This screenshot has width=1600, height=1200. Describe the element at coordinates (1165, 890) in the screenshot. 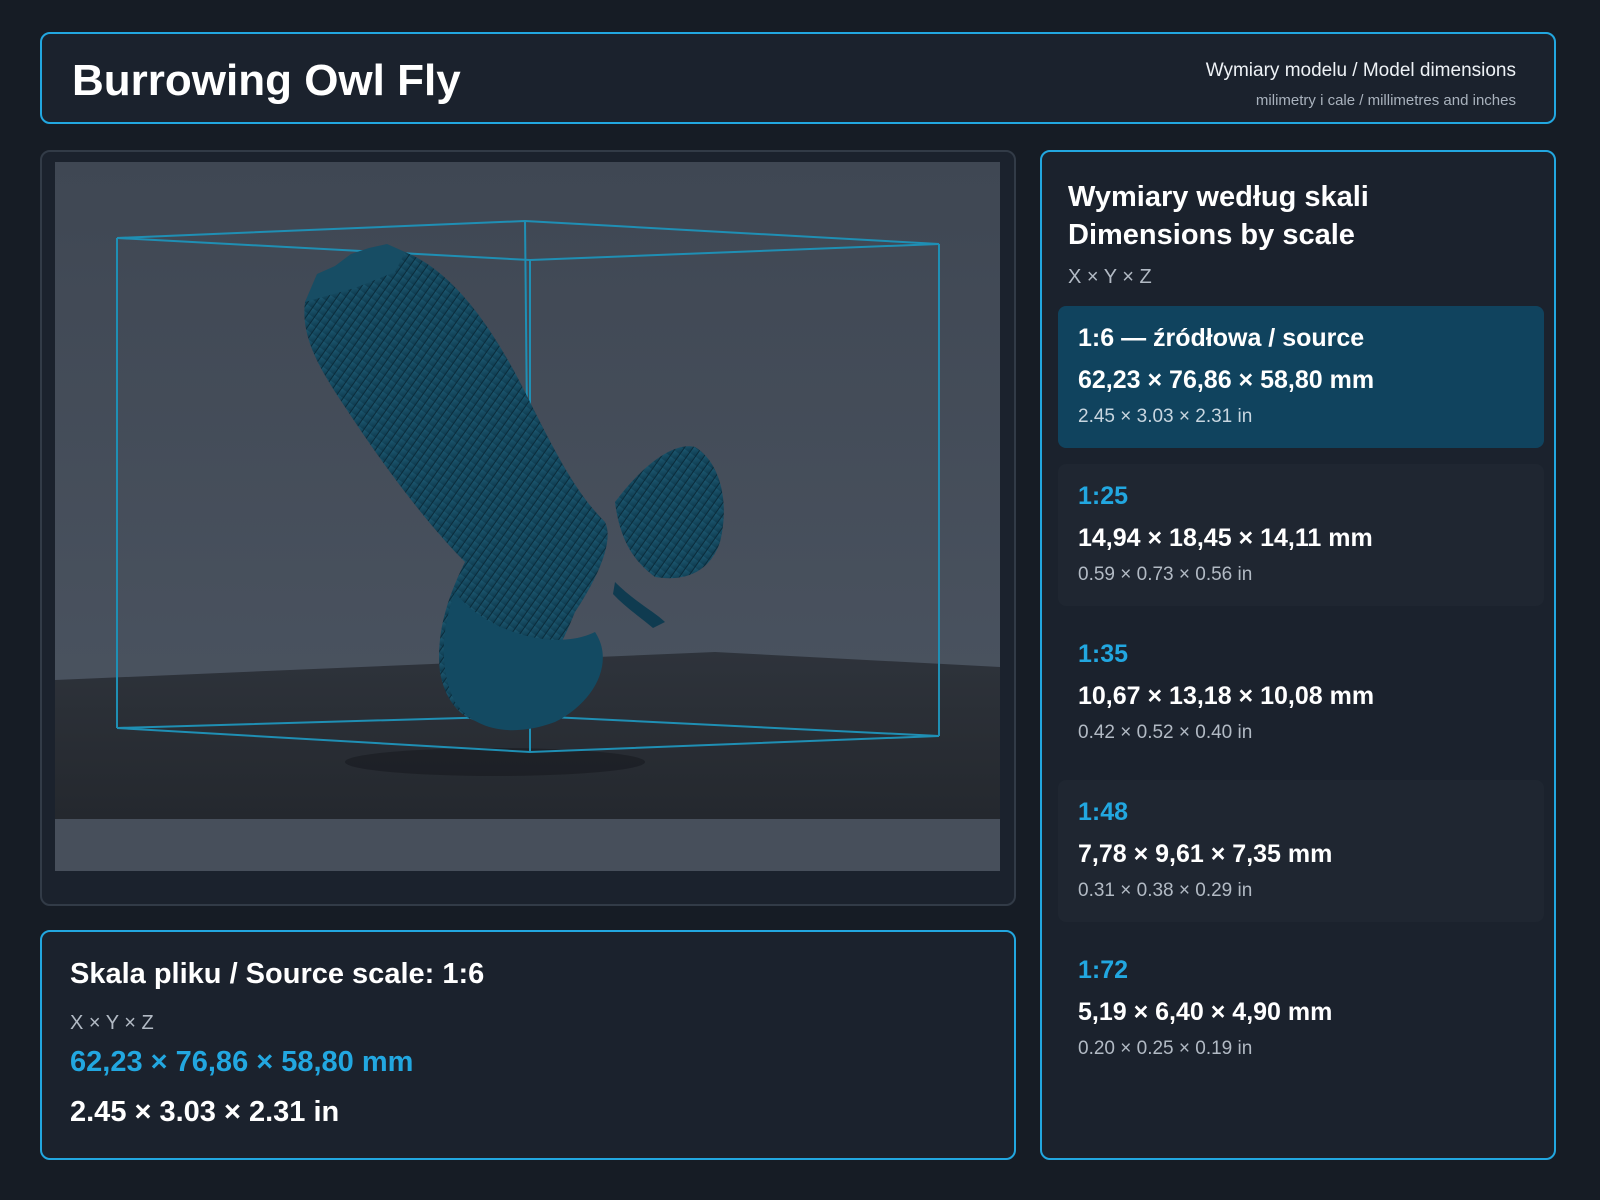

I see `scale-dimensions-in: 0.31 × 0.38 × 0.29 in` at that location.